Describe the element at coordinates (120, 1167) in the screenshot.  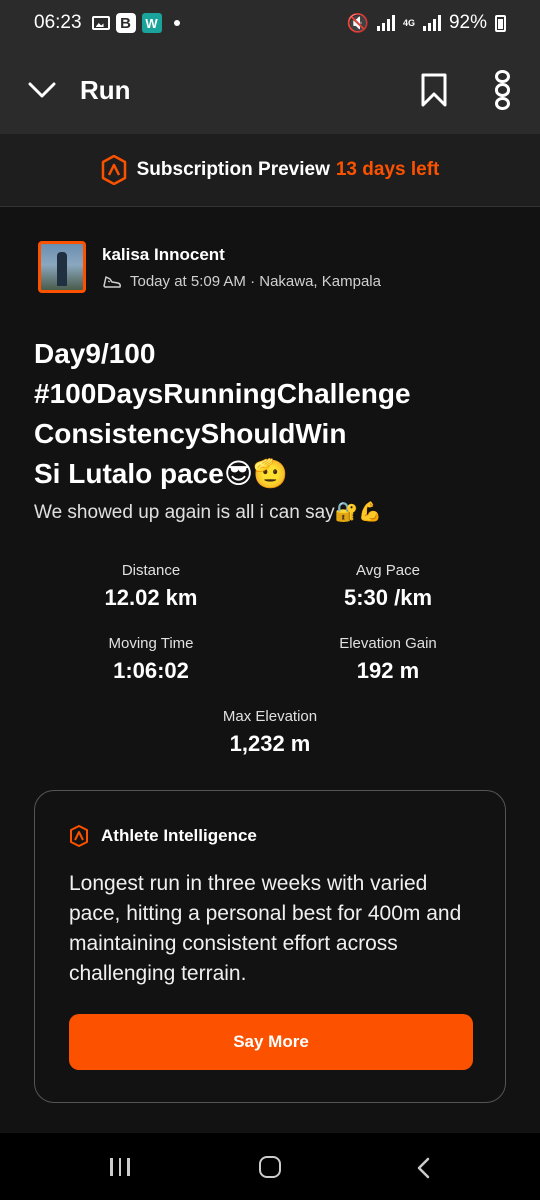
I see `recents-button` at that location.